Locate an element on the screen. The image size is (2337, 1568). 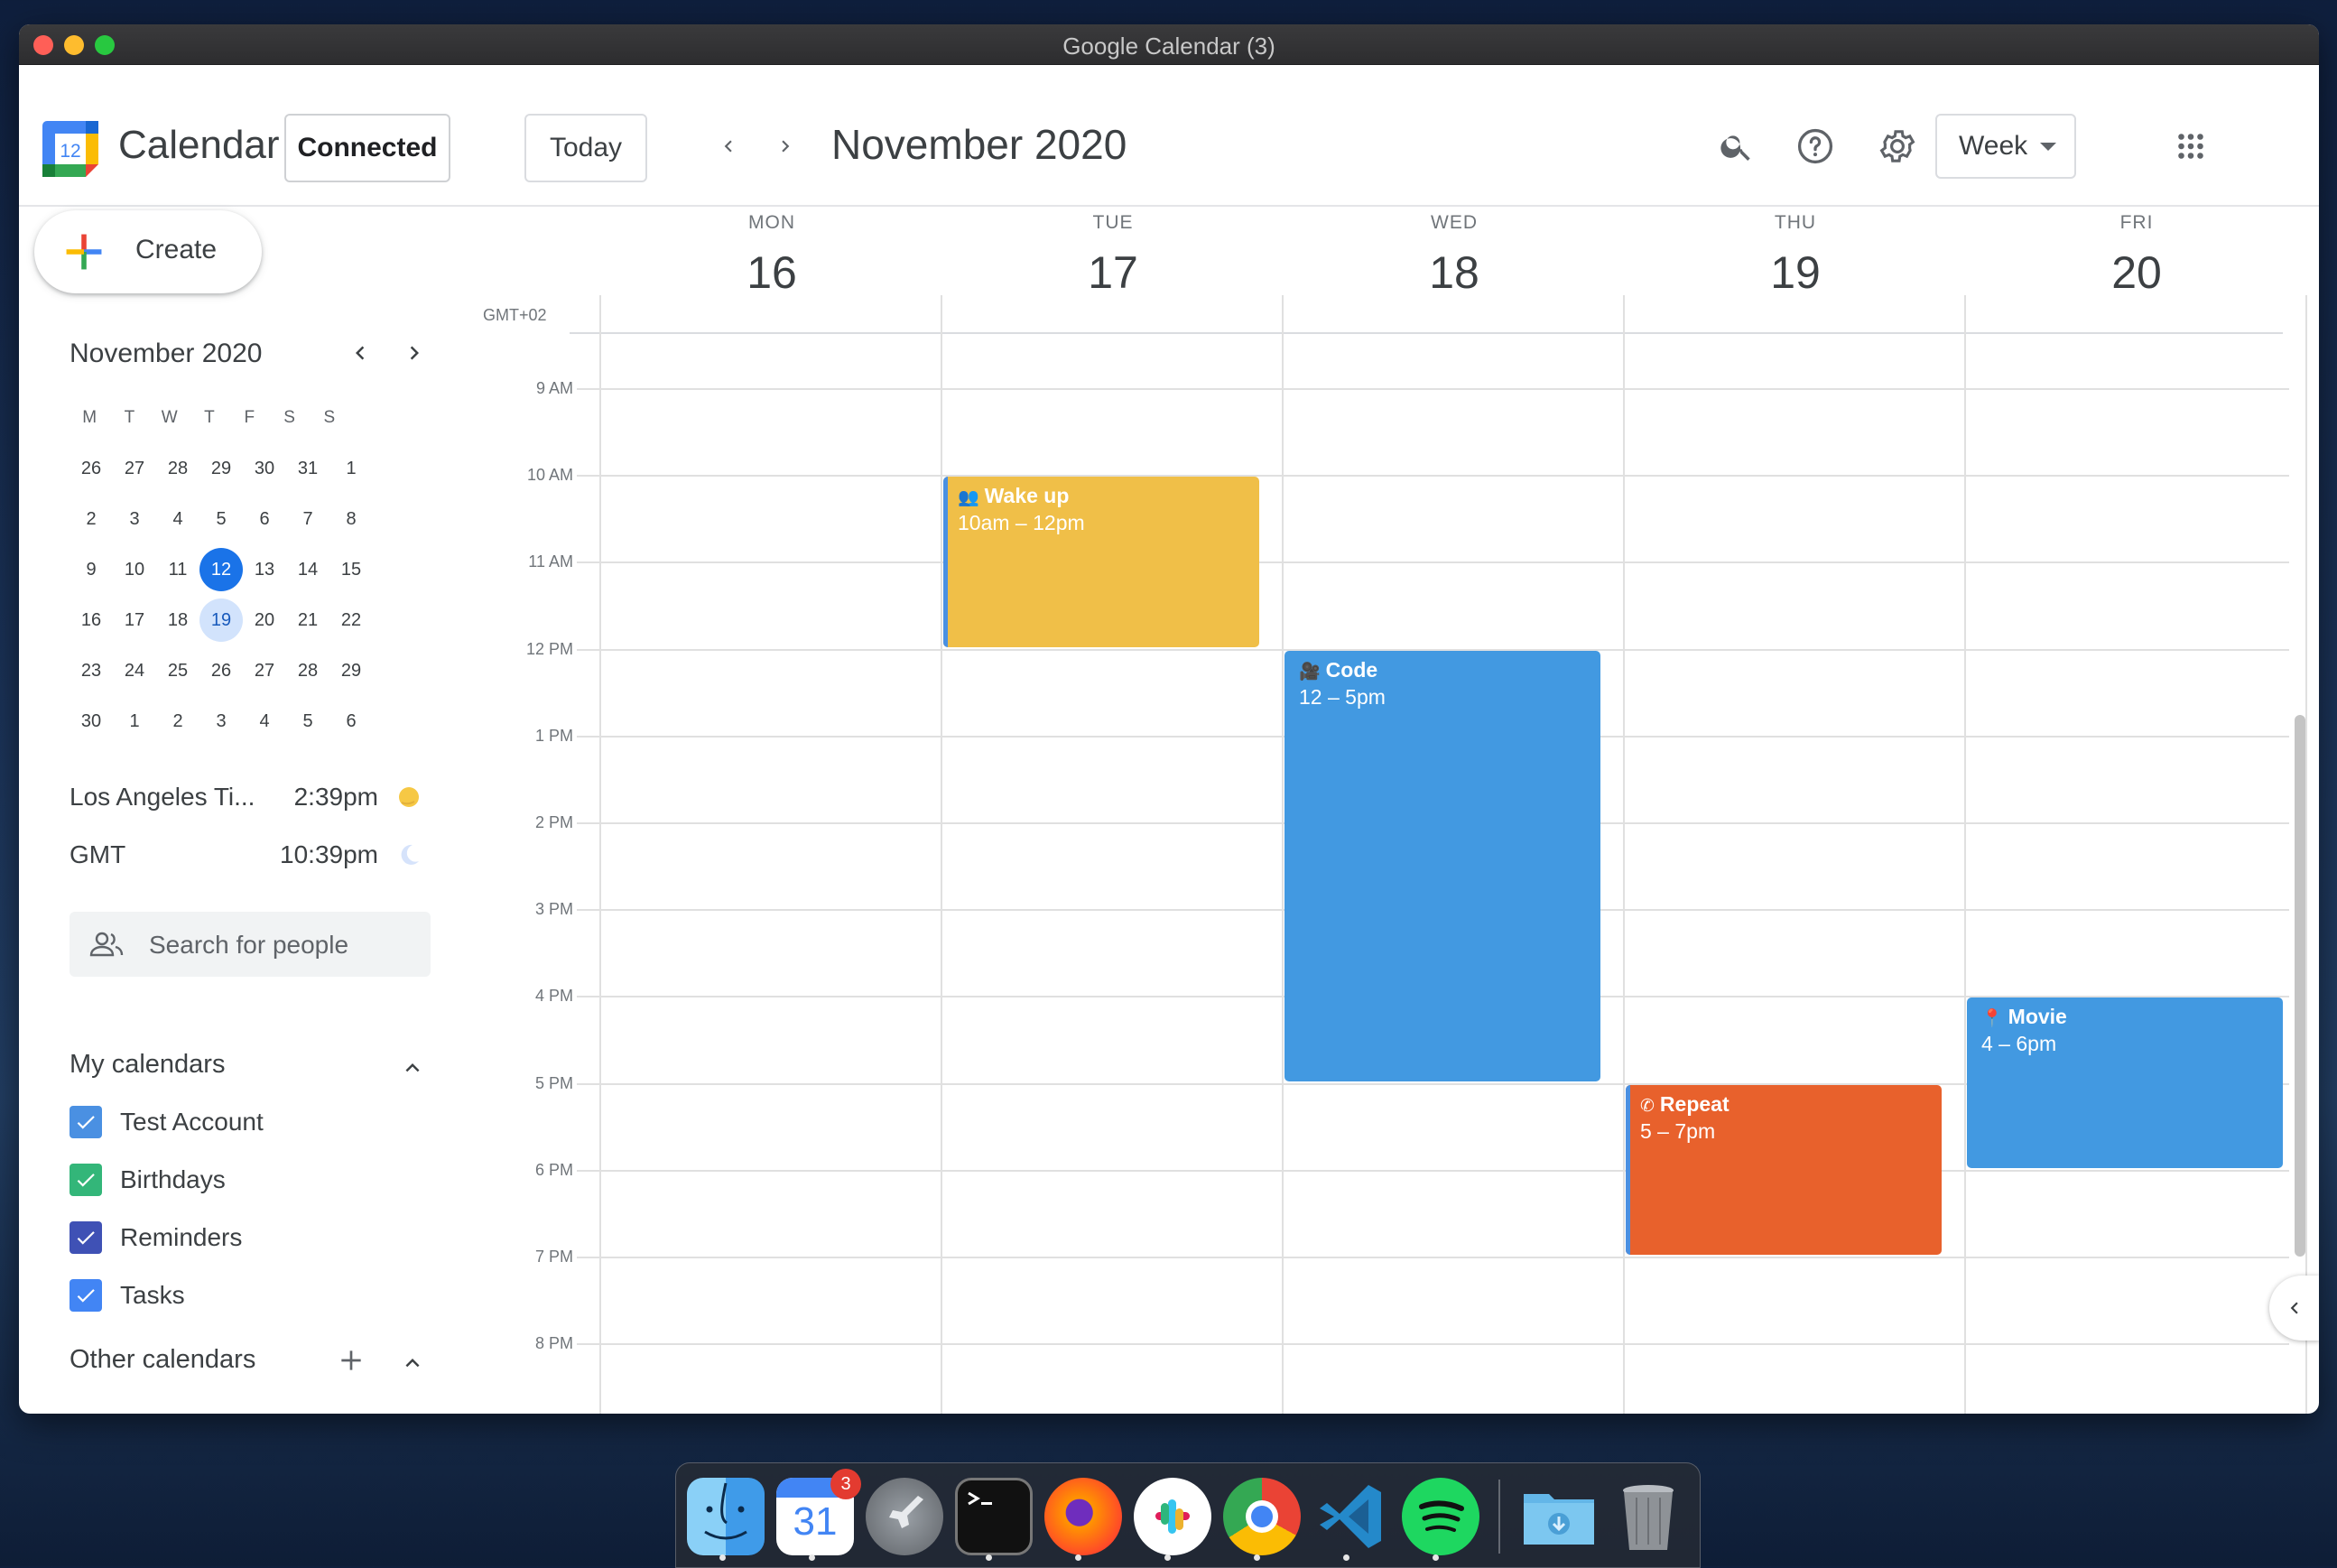
apps-grid-icon is located at coordinates (2191, 146).